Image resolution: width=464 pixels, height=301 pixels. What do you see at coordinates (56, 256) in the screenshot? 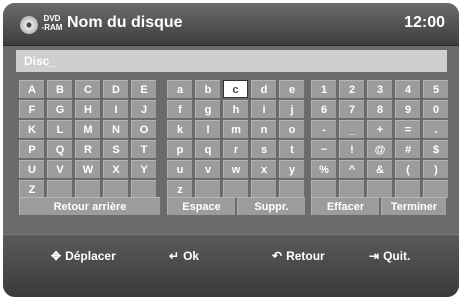
I see `move-arrows-icon: ✥` at bounding box center [56, 256].